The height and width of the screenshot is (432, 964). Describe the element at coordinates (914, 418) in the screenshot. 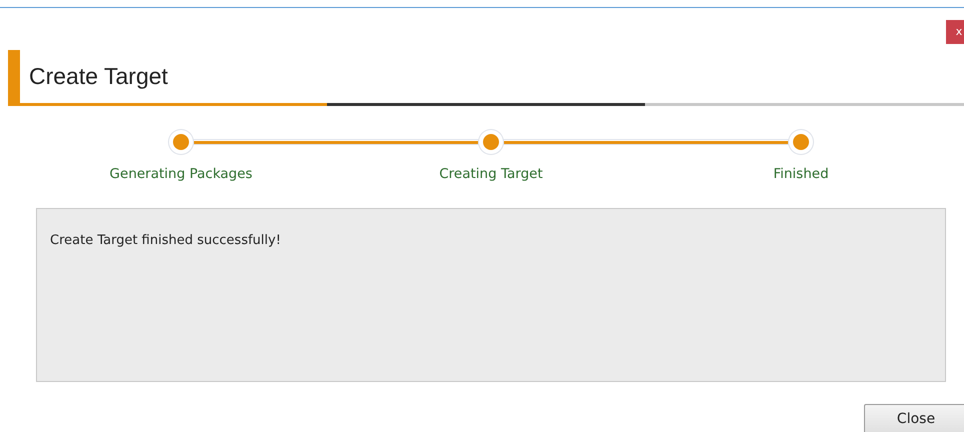

I see `close-button: Close` at that location.